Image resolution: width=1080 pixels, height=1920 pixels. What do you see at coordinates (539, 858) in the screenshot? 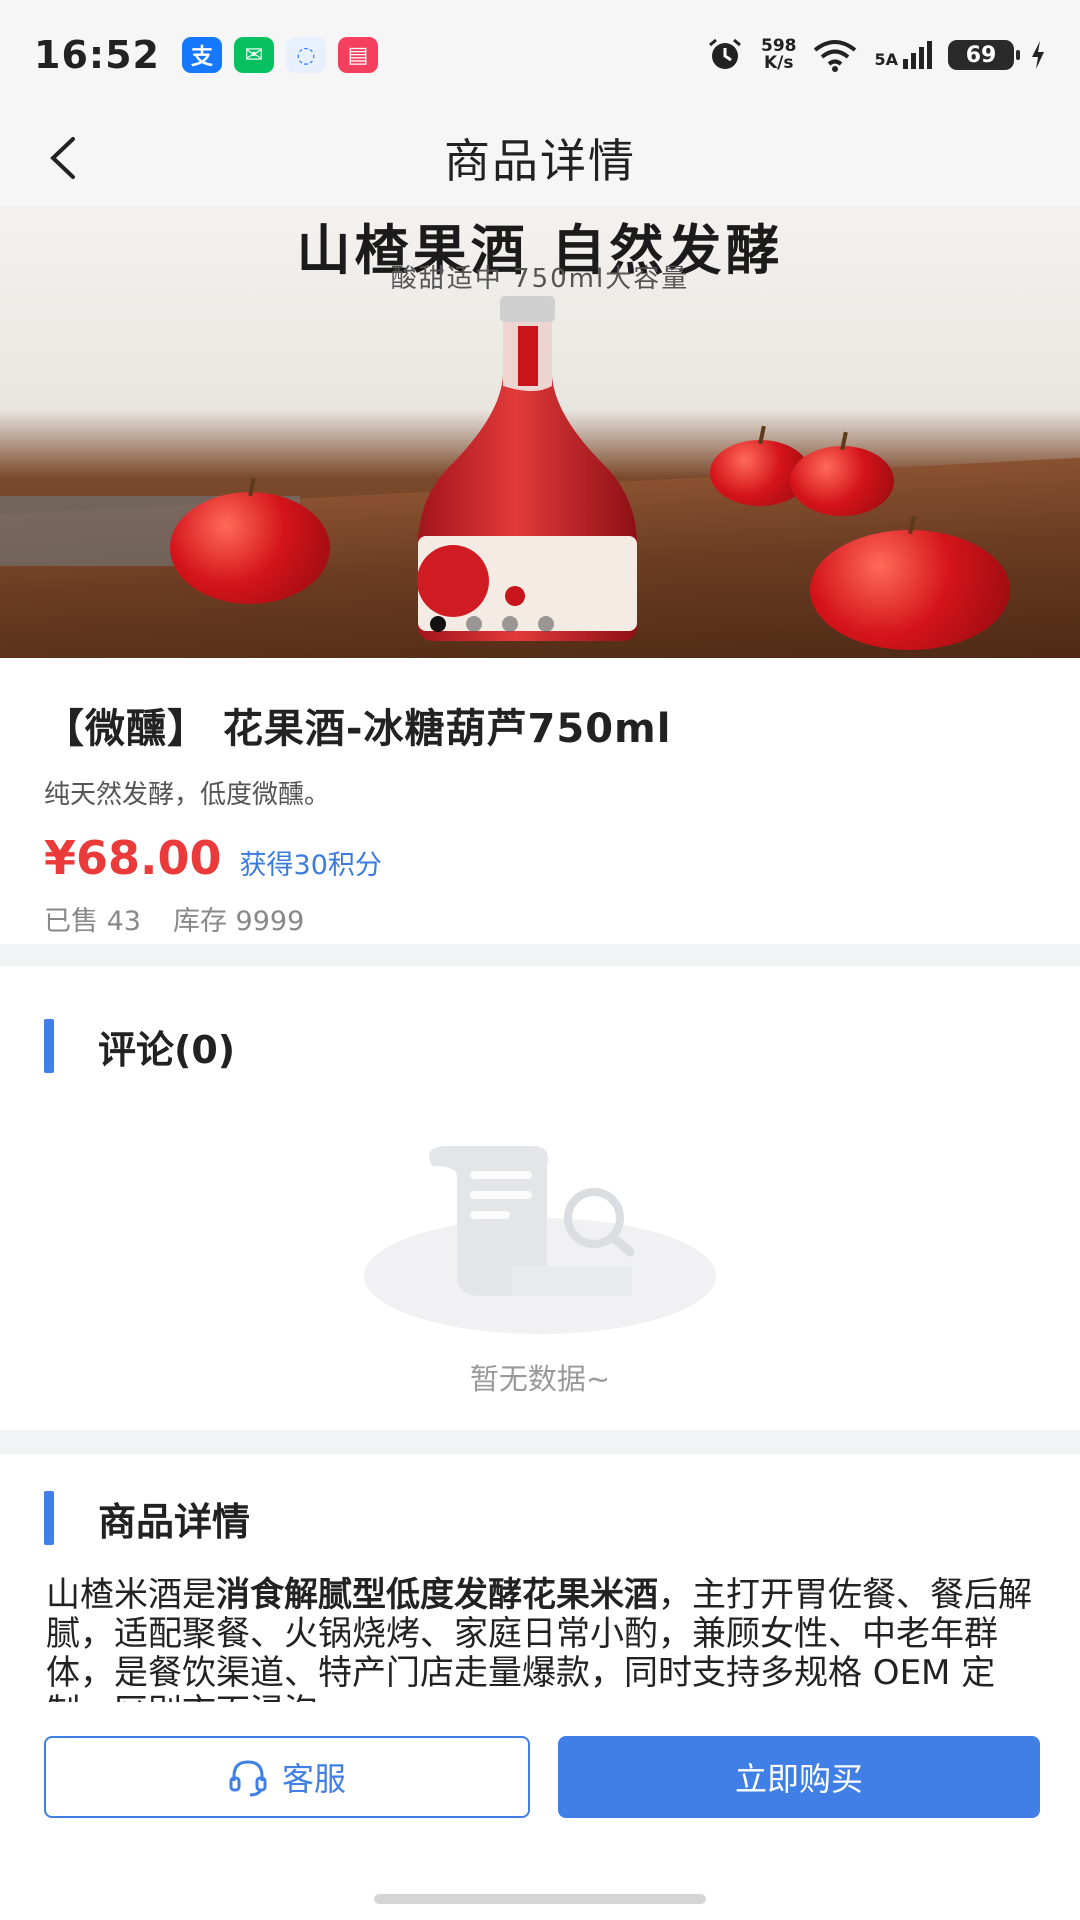
I see `price-row: ¥68.00 获得30积分` at bounding box center [539, 858].